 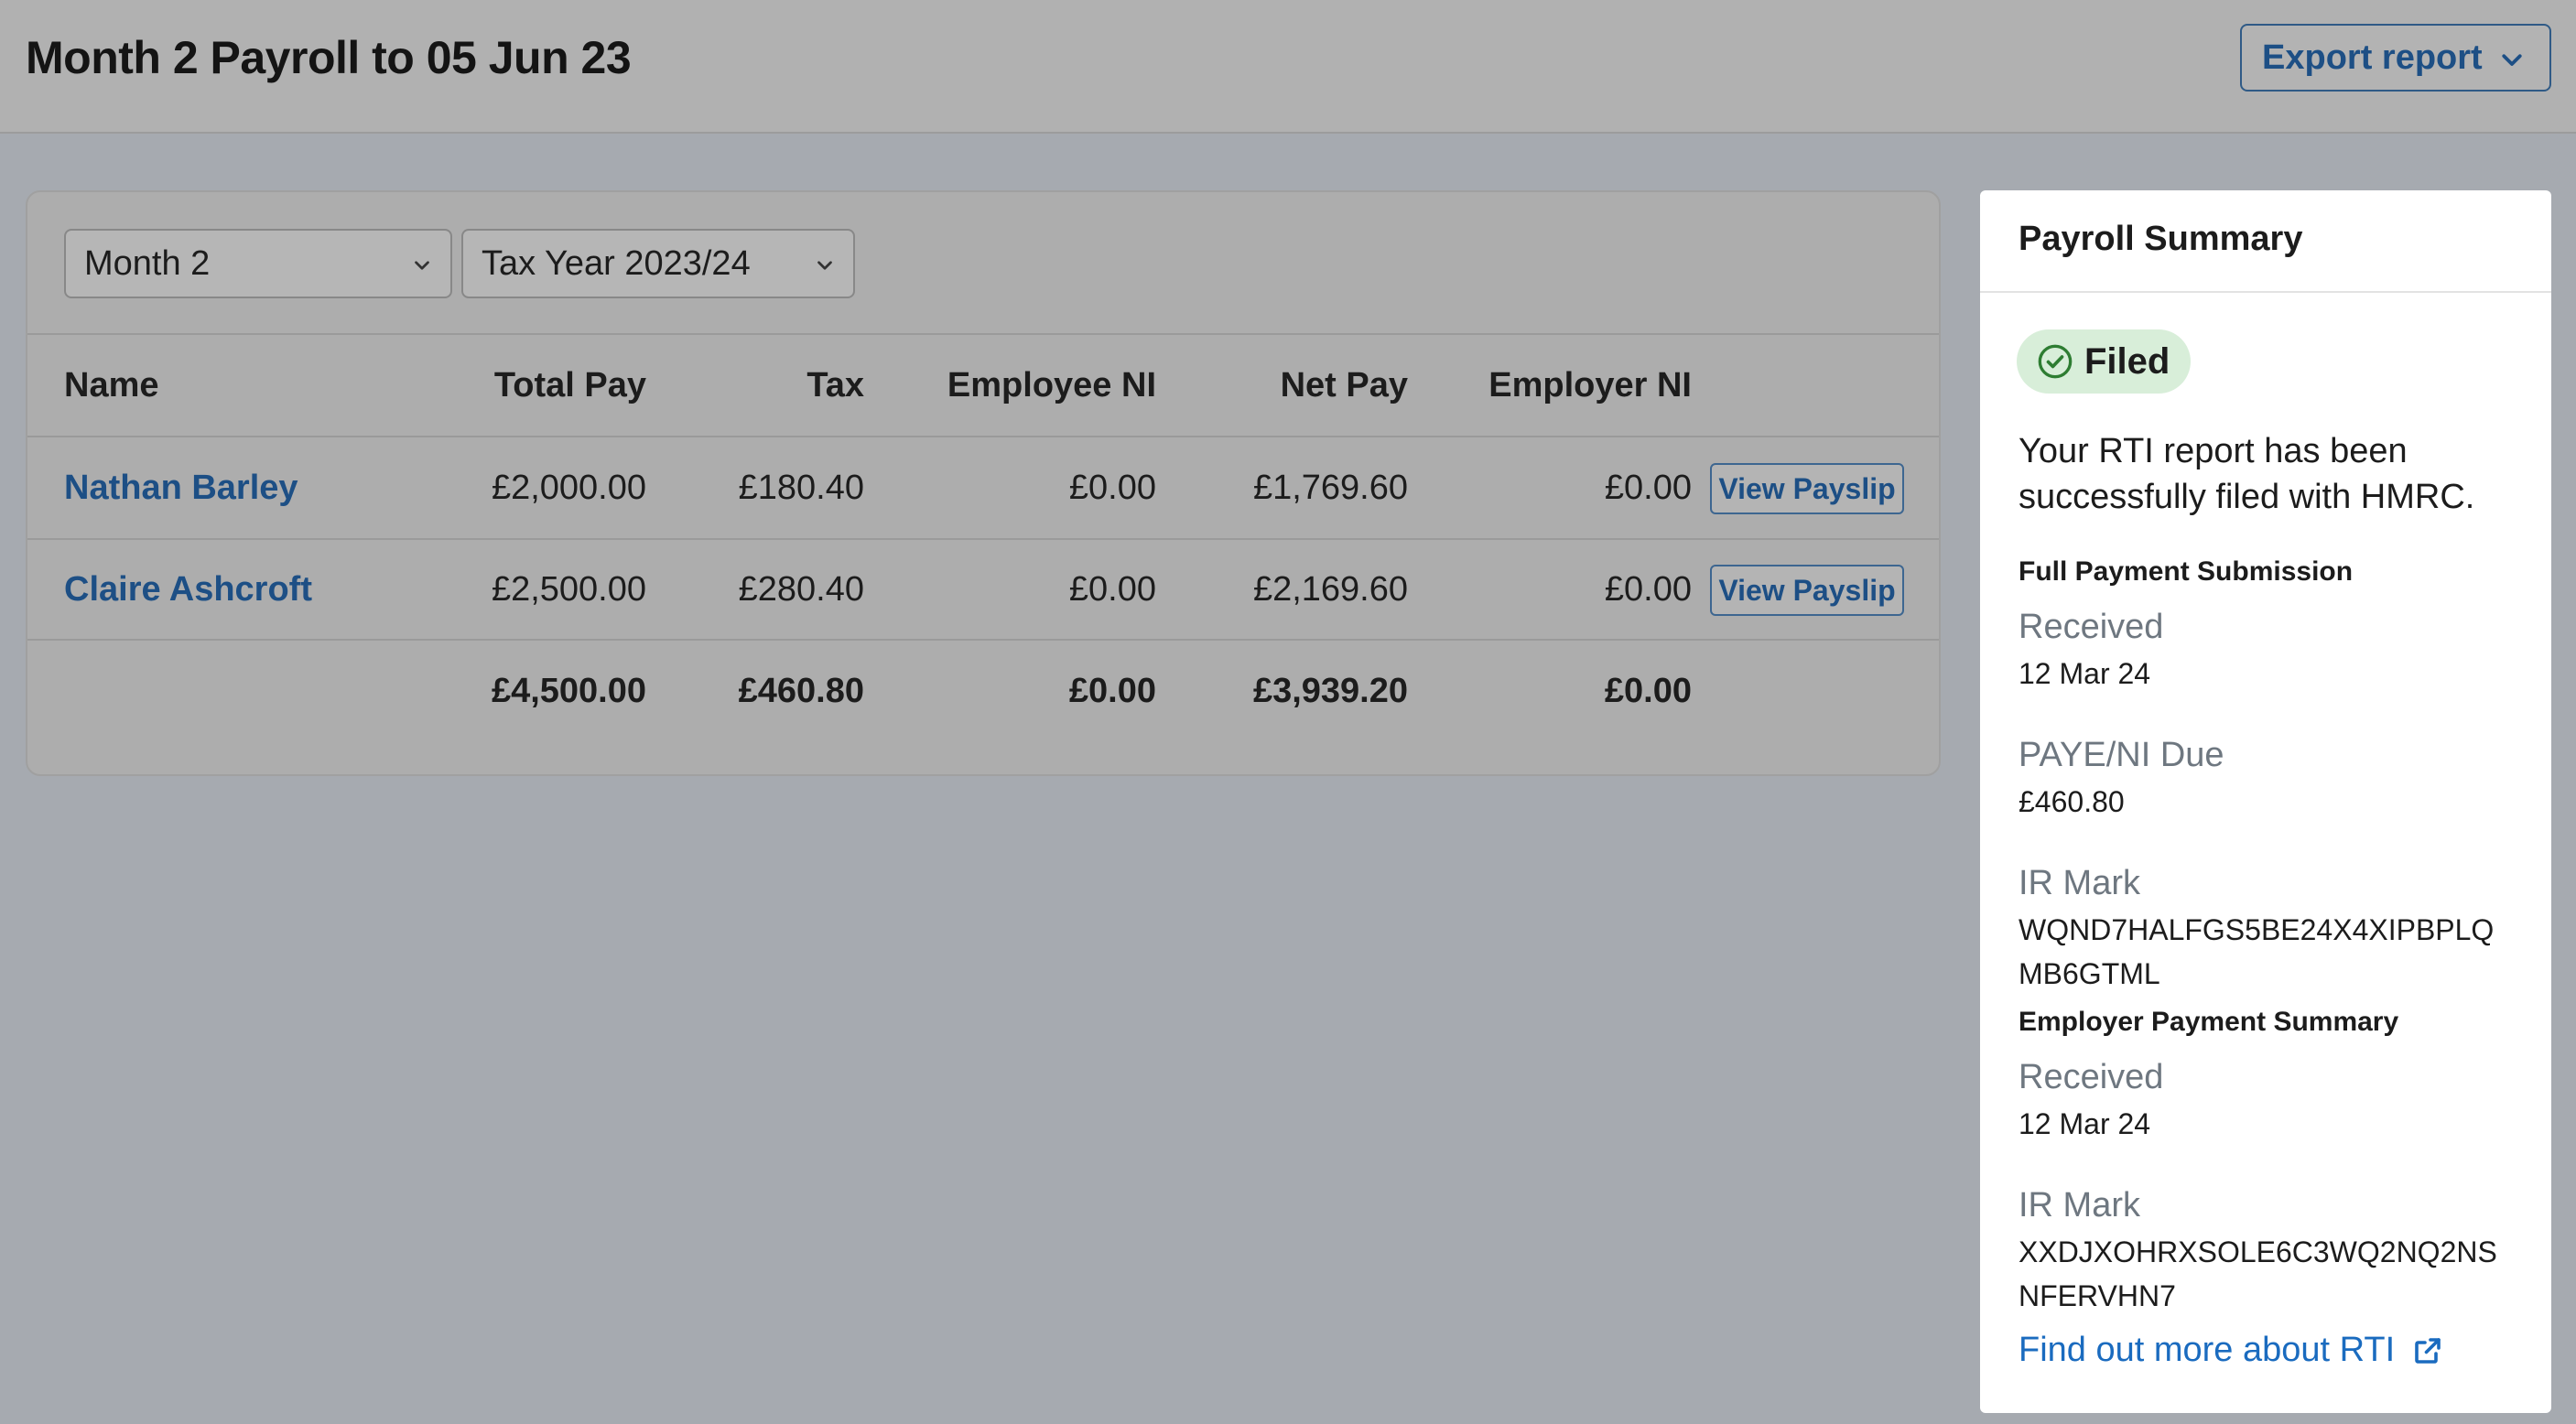 I want to click on rti-info-link-label: Find out more about RTI, so click(x=2208, y=1350).